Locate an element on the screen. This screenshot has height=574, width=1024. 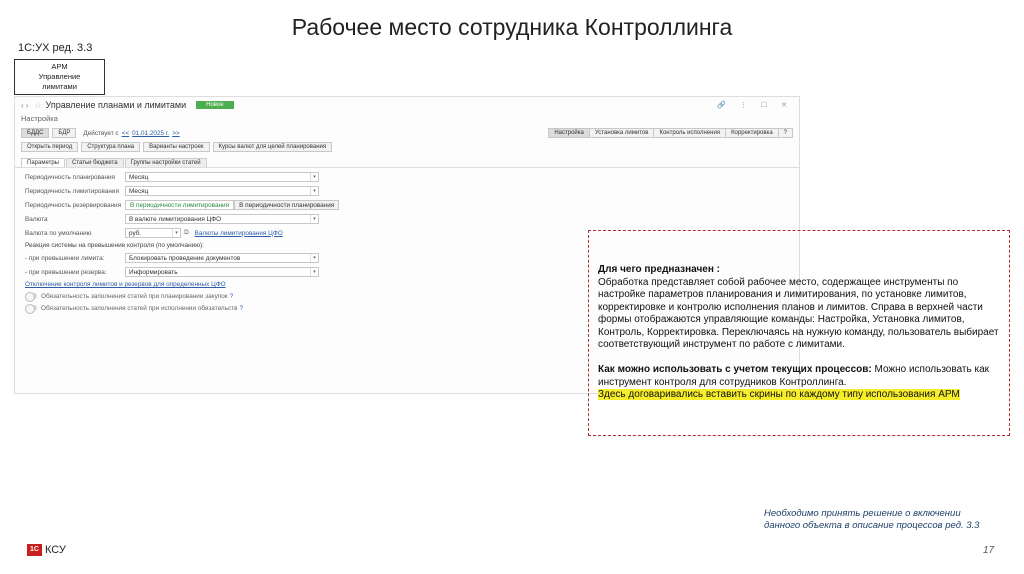
limit-exceed-select: Блокировать проведение документов ▾ is located at coordinates (222, 258).